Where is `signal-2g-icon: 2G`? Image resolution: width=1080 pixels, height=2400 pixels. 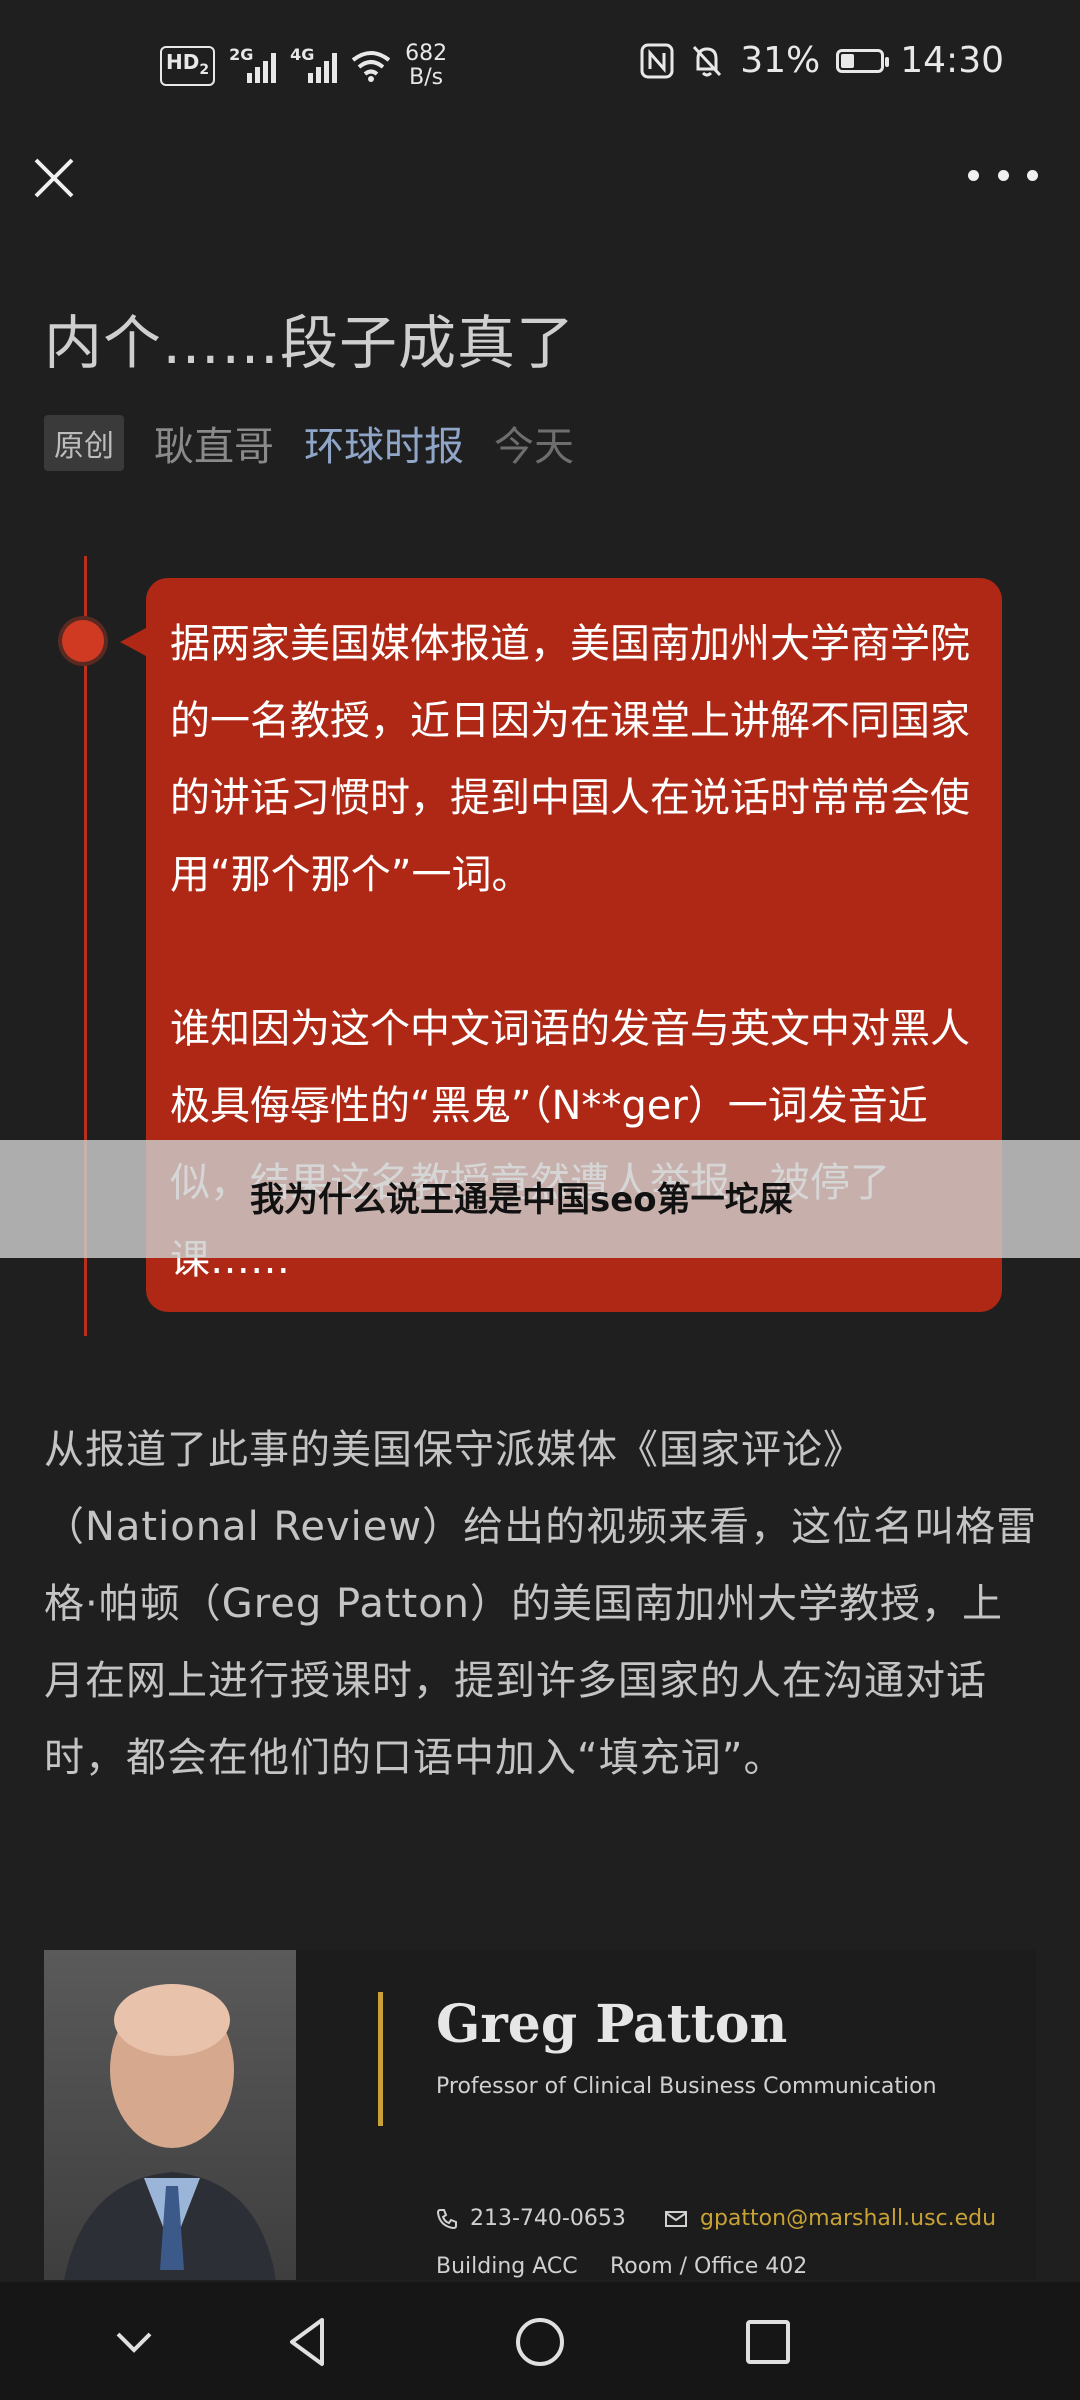 signal-2g-icon: 2G is located at coordinates (253, 64).